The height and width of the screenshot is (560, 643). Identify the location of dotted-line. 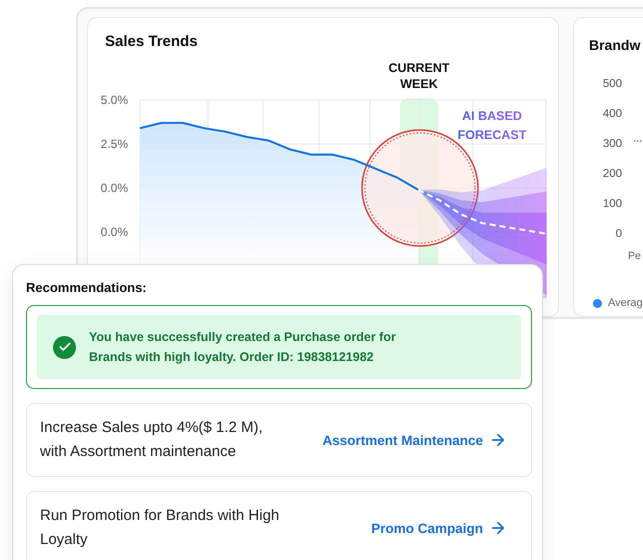
(638, 141).